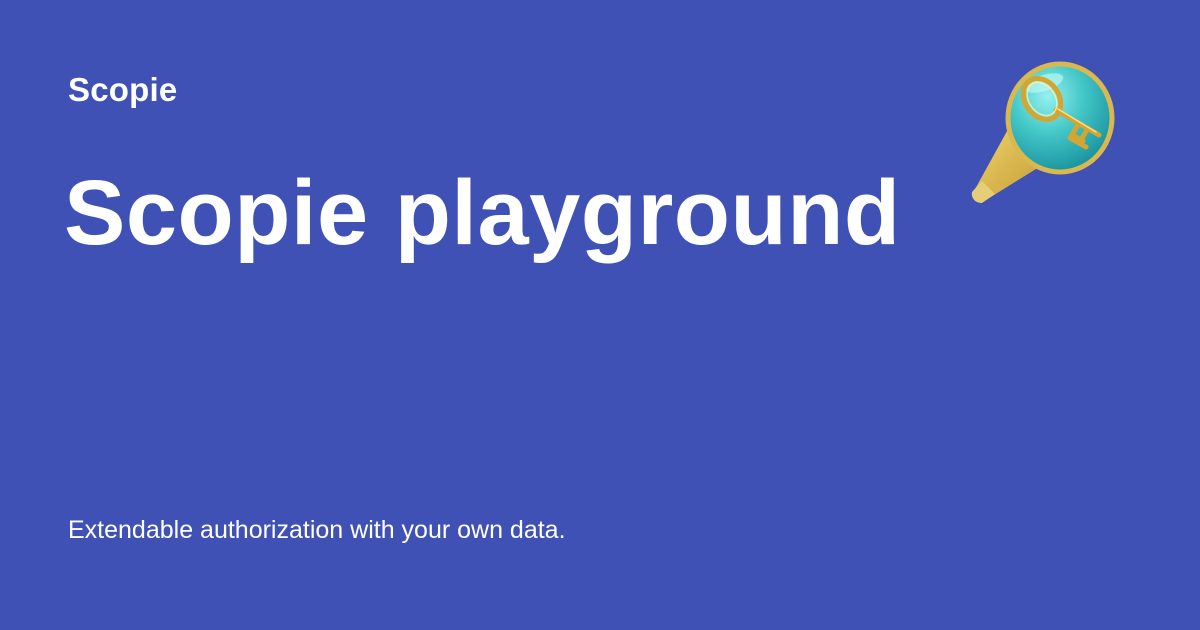 Image resolution: width=1200 pixels, height=630 pixels. I want to click on page-title: Scopie playground, so click(482, 213).